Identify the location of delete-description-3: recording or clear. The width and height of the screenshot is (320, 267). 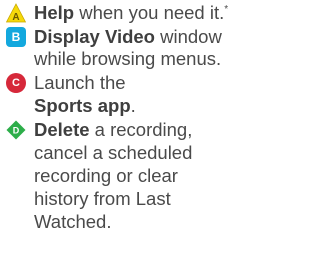
(106, 175).